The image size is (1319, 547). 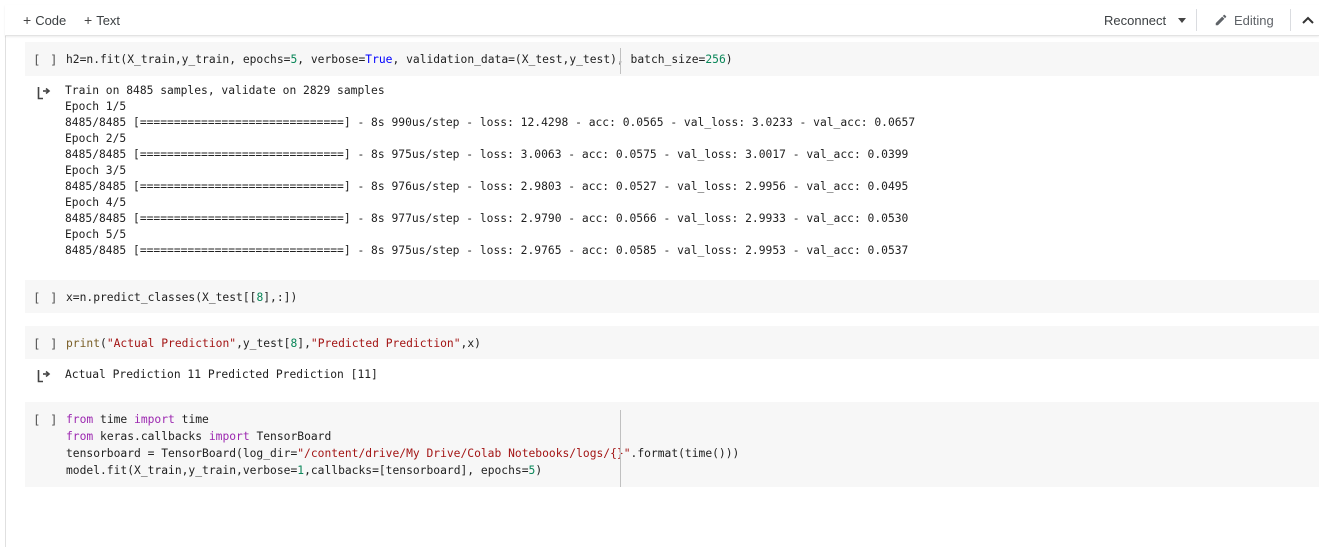 I want to click on reconnect-label: Reconnect, so click(x=1135, y=20).